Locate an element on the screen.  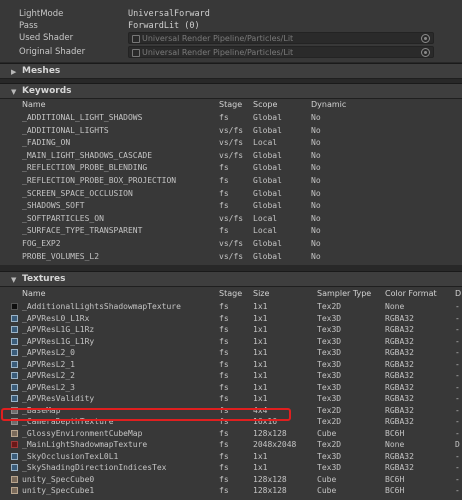
textures-col-size: Size is located at coordinates (261, 293).